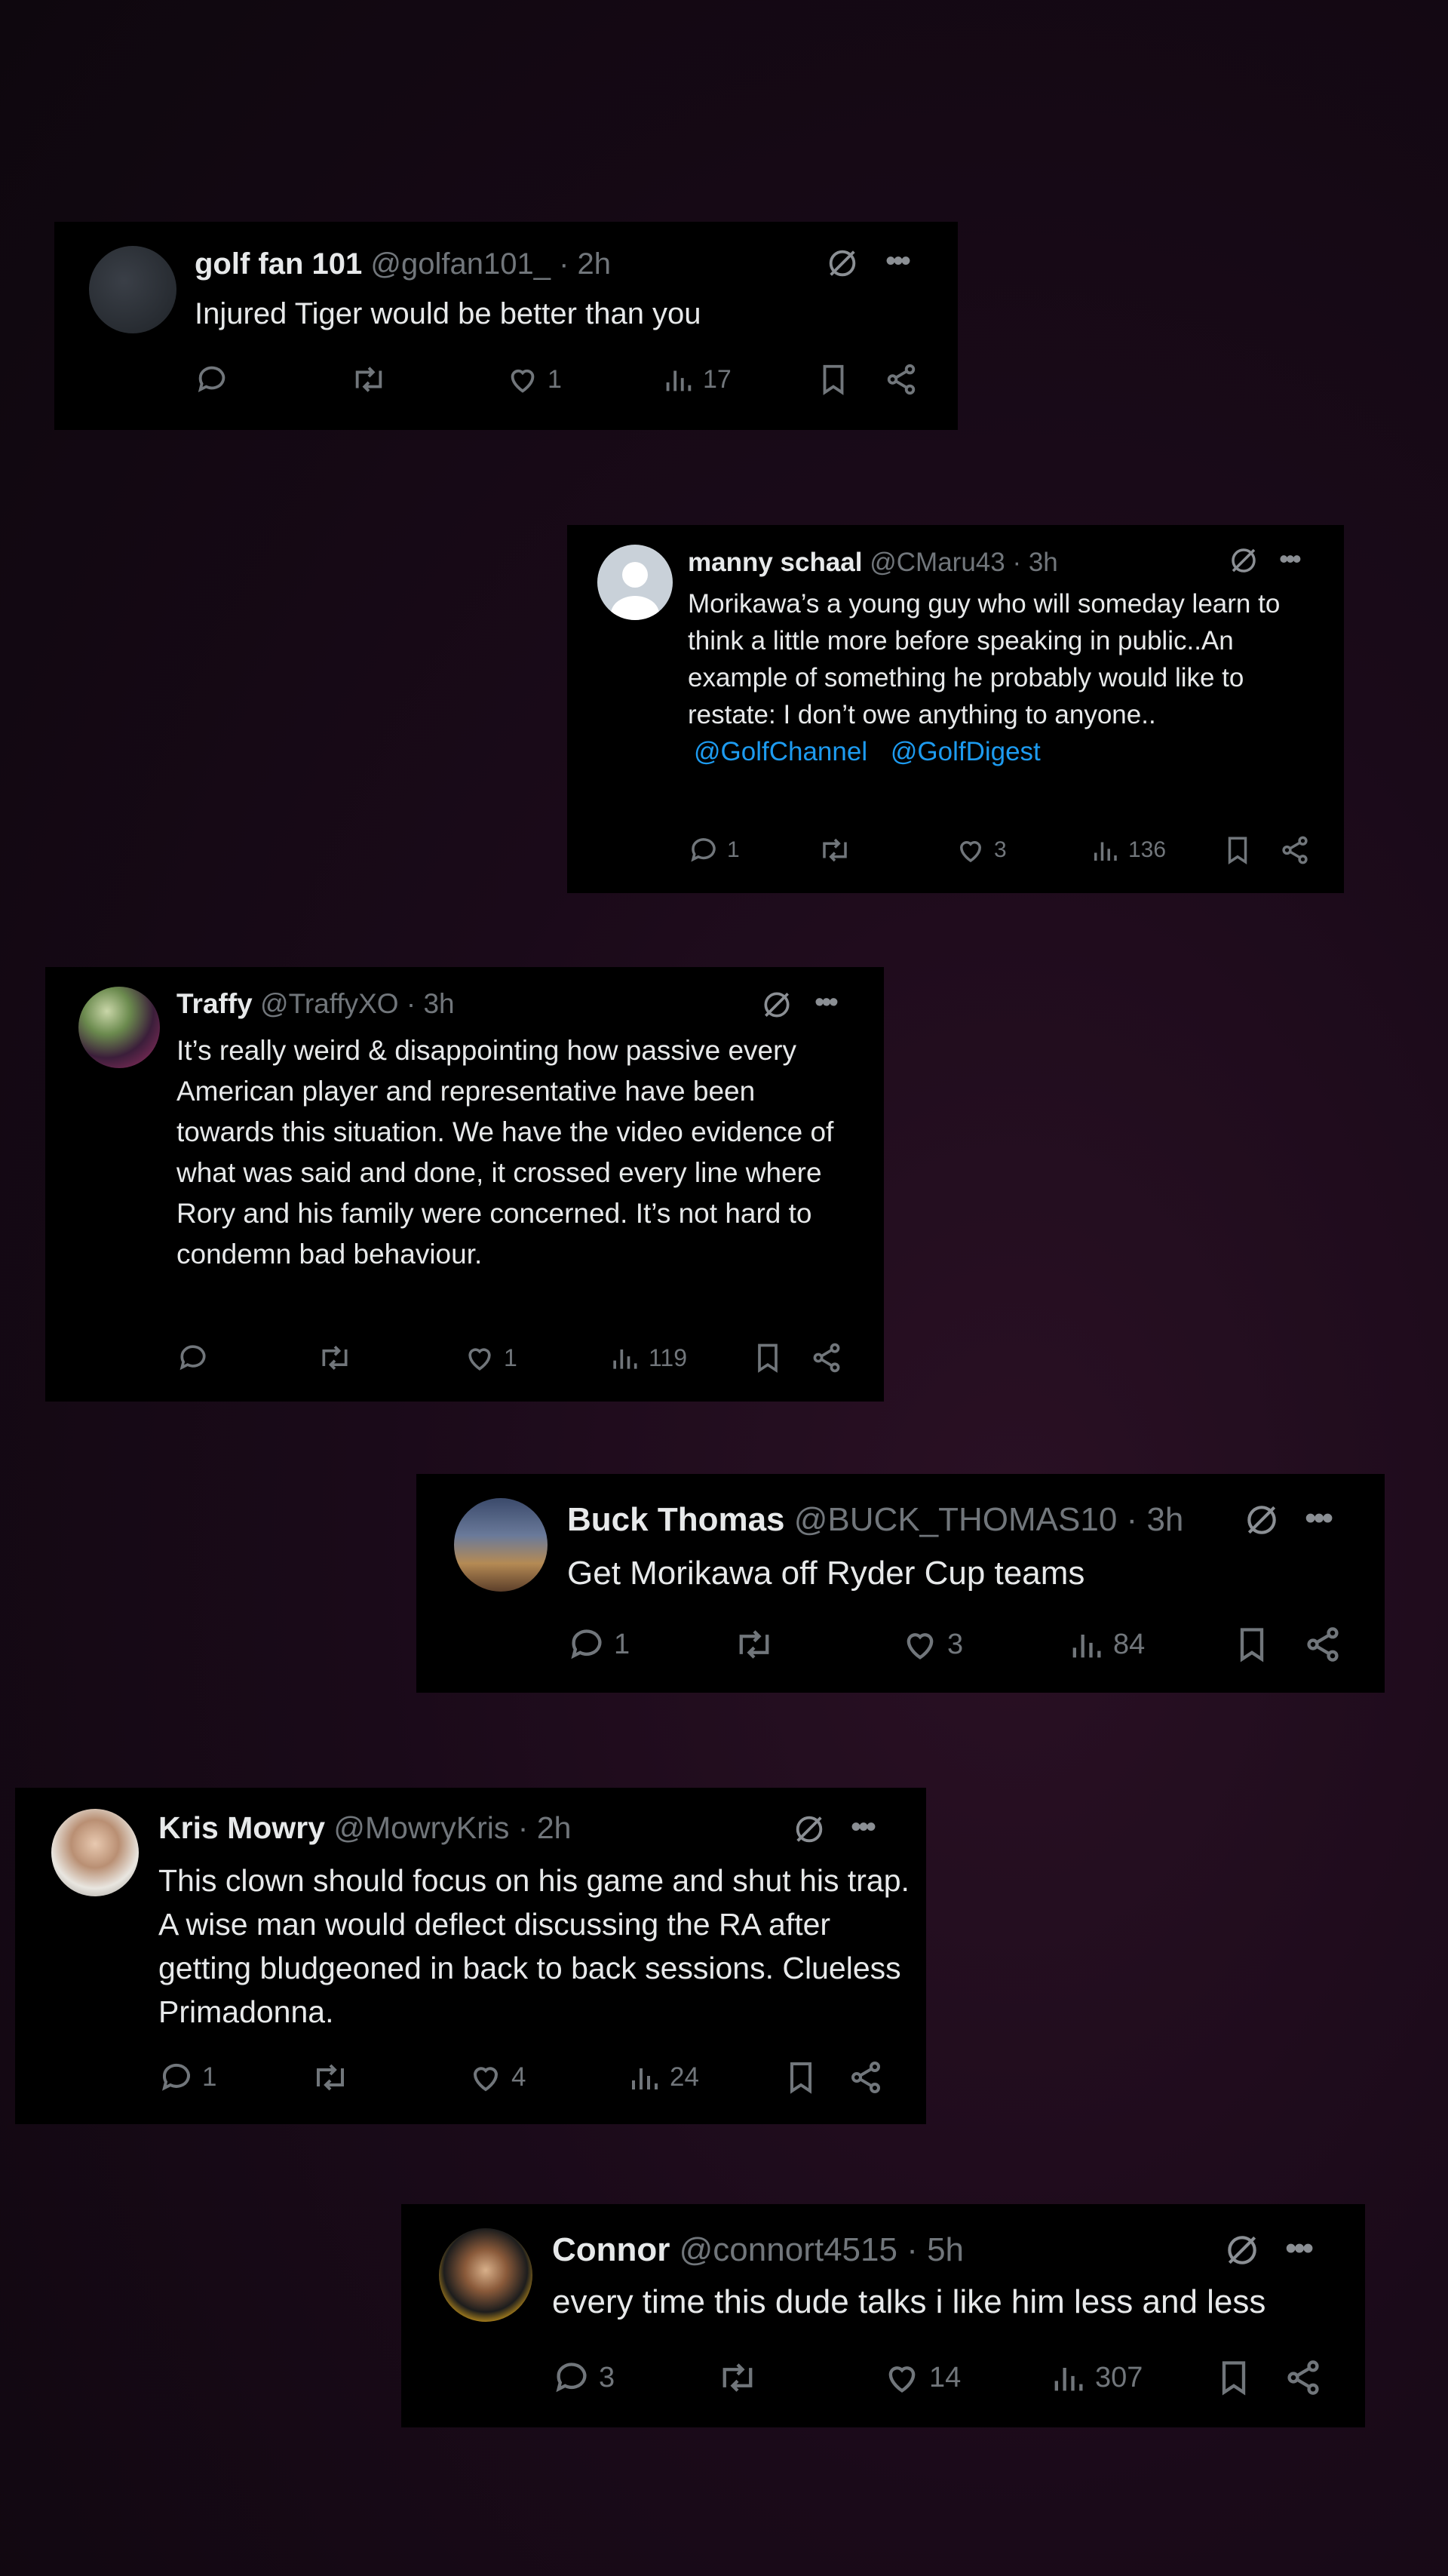 Image resolution: width=1448 pixels, height=2576 pixels. I want to click on views-count: 307, so click(1119, 2377).